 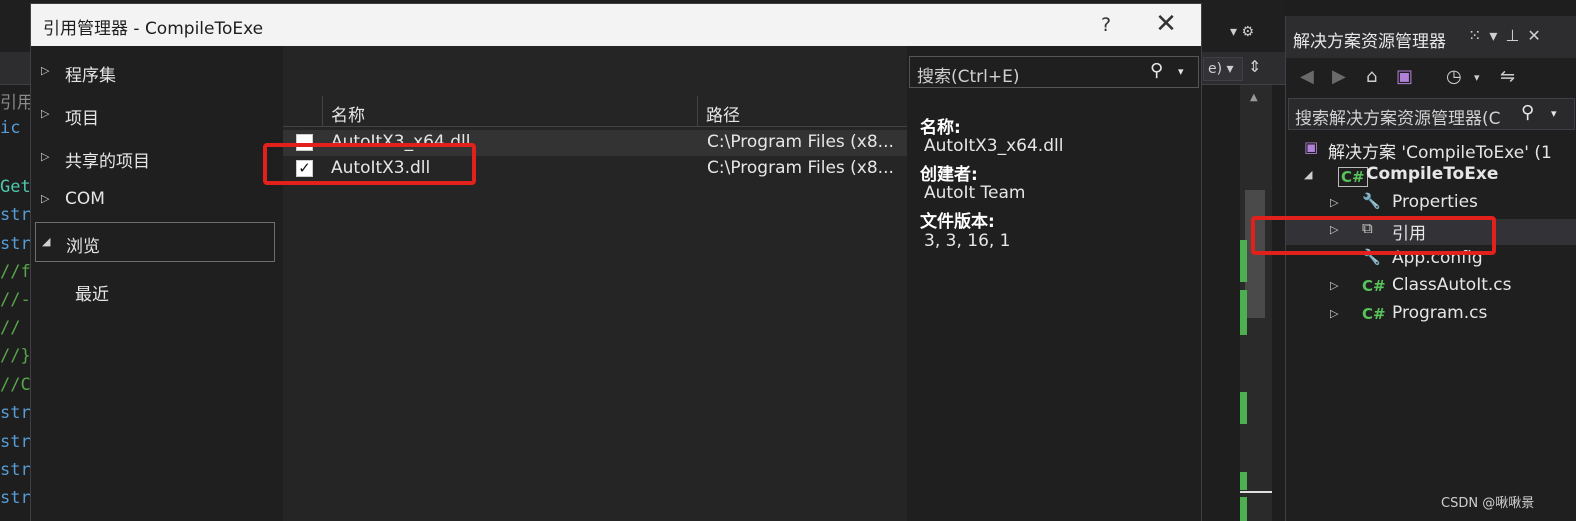 I want to click on nav-item-browse: ◢ 浏览, so click(x=155, y=242).